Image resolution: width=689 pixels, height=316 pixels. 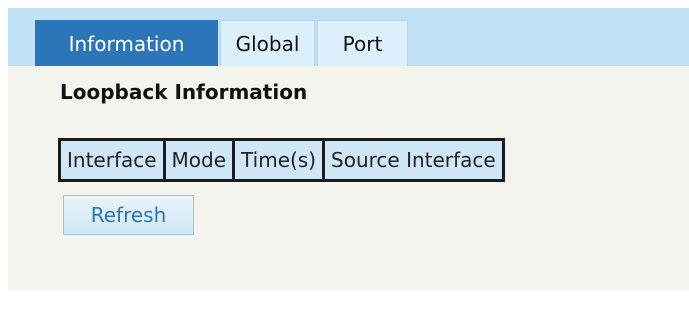 I want to click on column-header-mode: Mode, so click(x=199, y=160).